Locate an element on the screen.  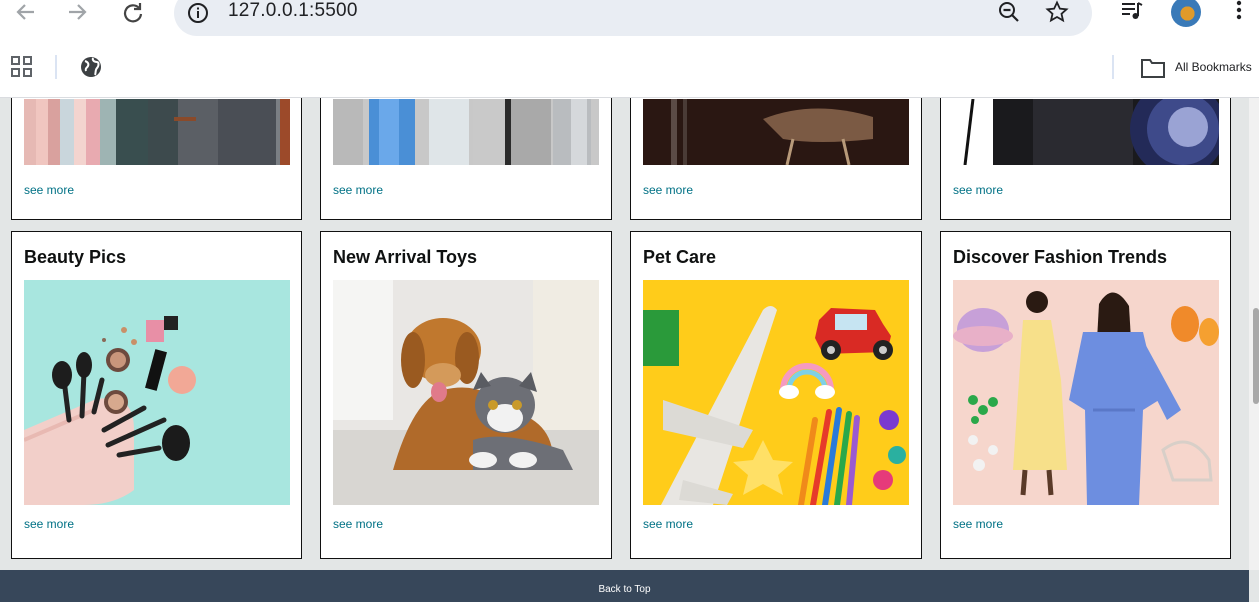
pet-care-image is located at coordinates (776, 392).